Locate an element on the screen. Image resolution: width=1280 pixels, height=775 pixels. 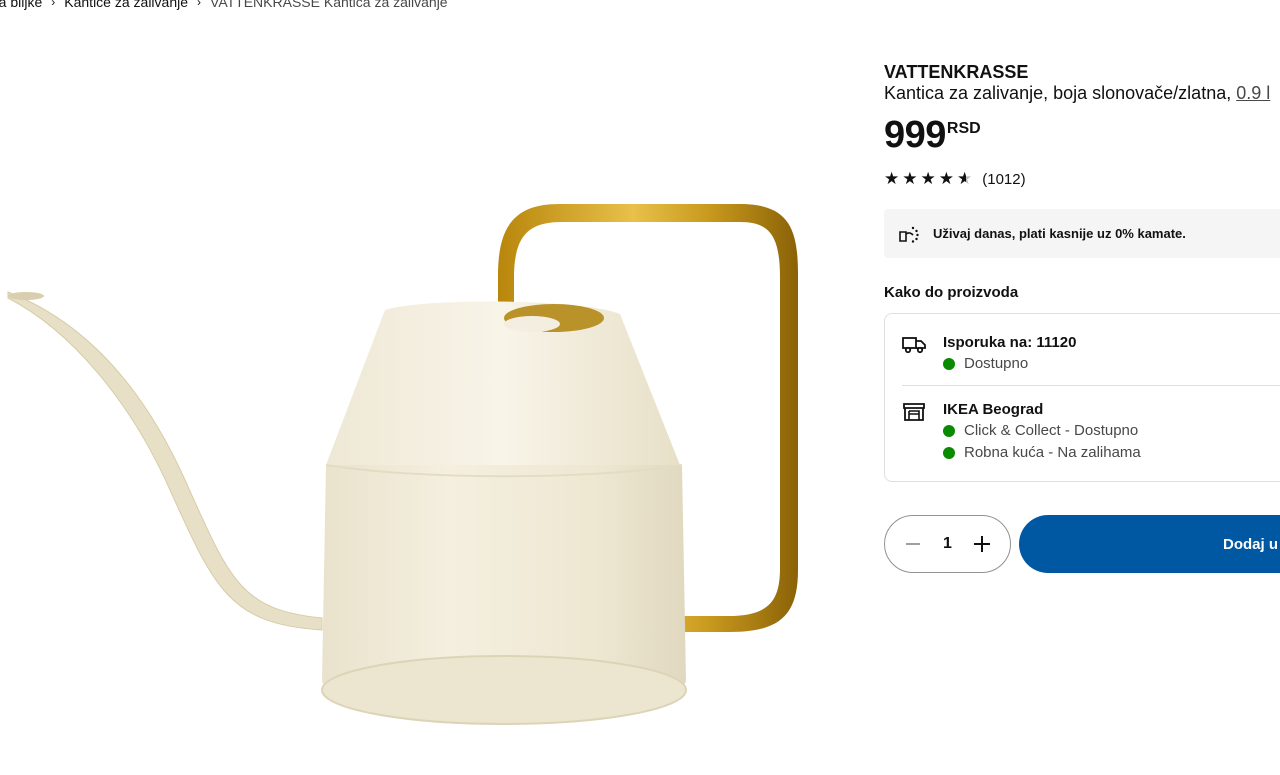
decrease-quantity-button is located at coordinates (913, 544).